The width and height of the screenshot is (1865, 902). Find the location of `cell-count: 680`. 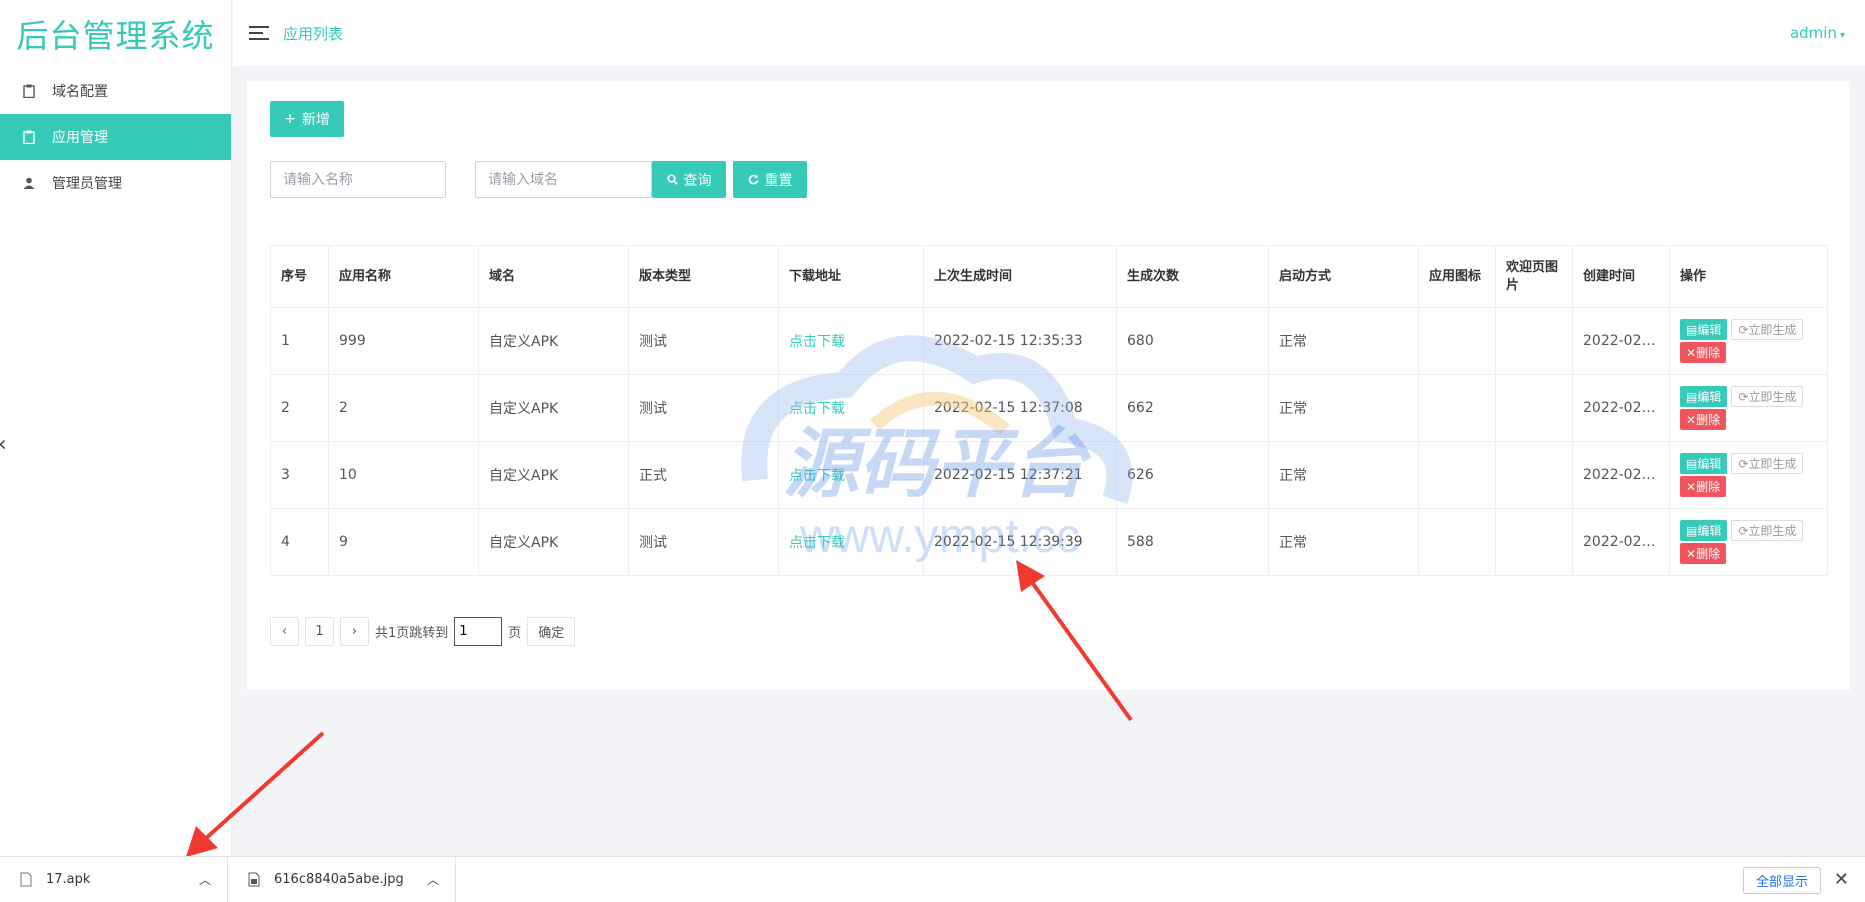

cell-count: 680 is located at coordinates (1192, 341).